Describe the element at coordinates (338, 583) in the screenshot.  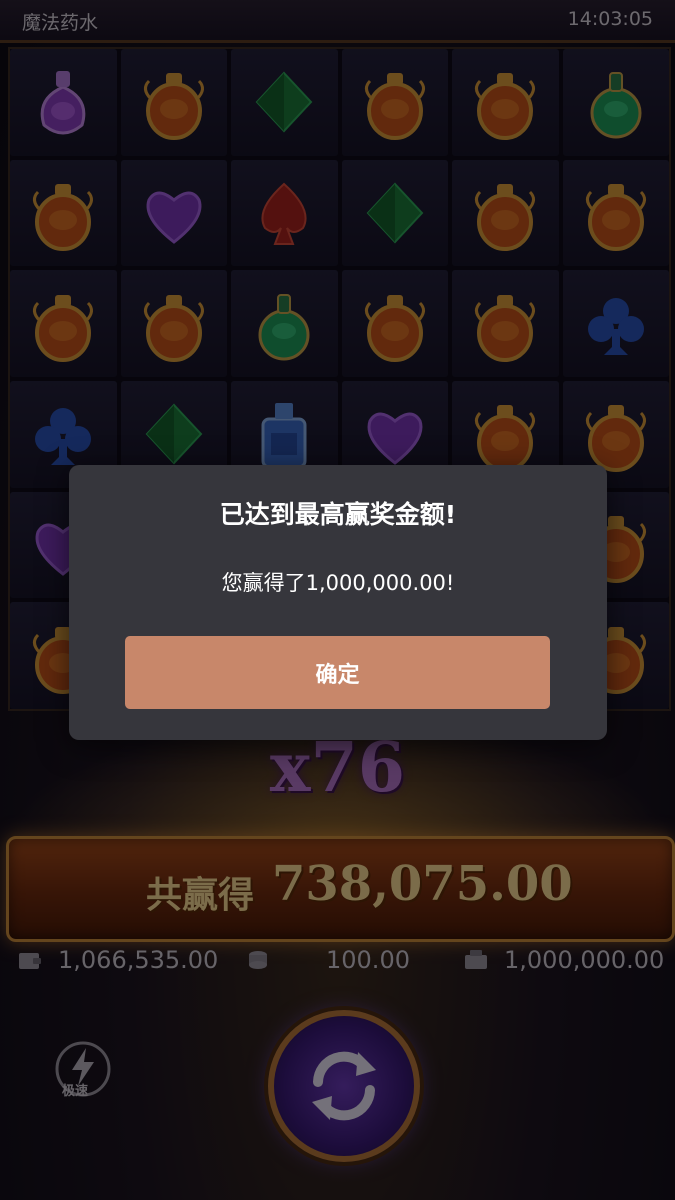
I see `dialog-message: 您赢得了1,000,000.00!` at that location.